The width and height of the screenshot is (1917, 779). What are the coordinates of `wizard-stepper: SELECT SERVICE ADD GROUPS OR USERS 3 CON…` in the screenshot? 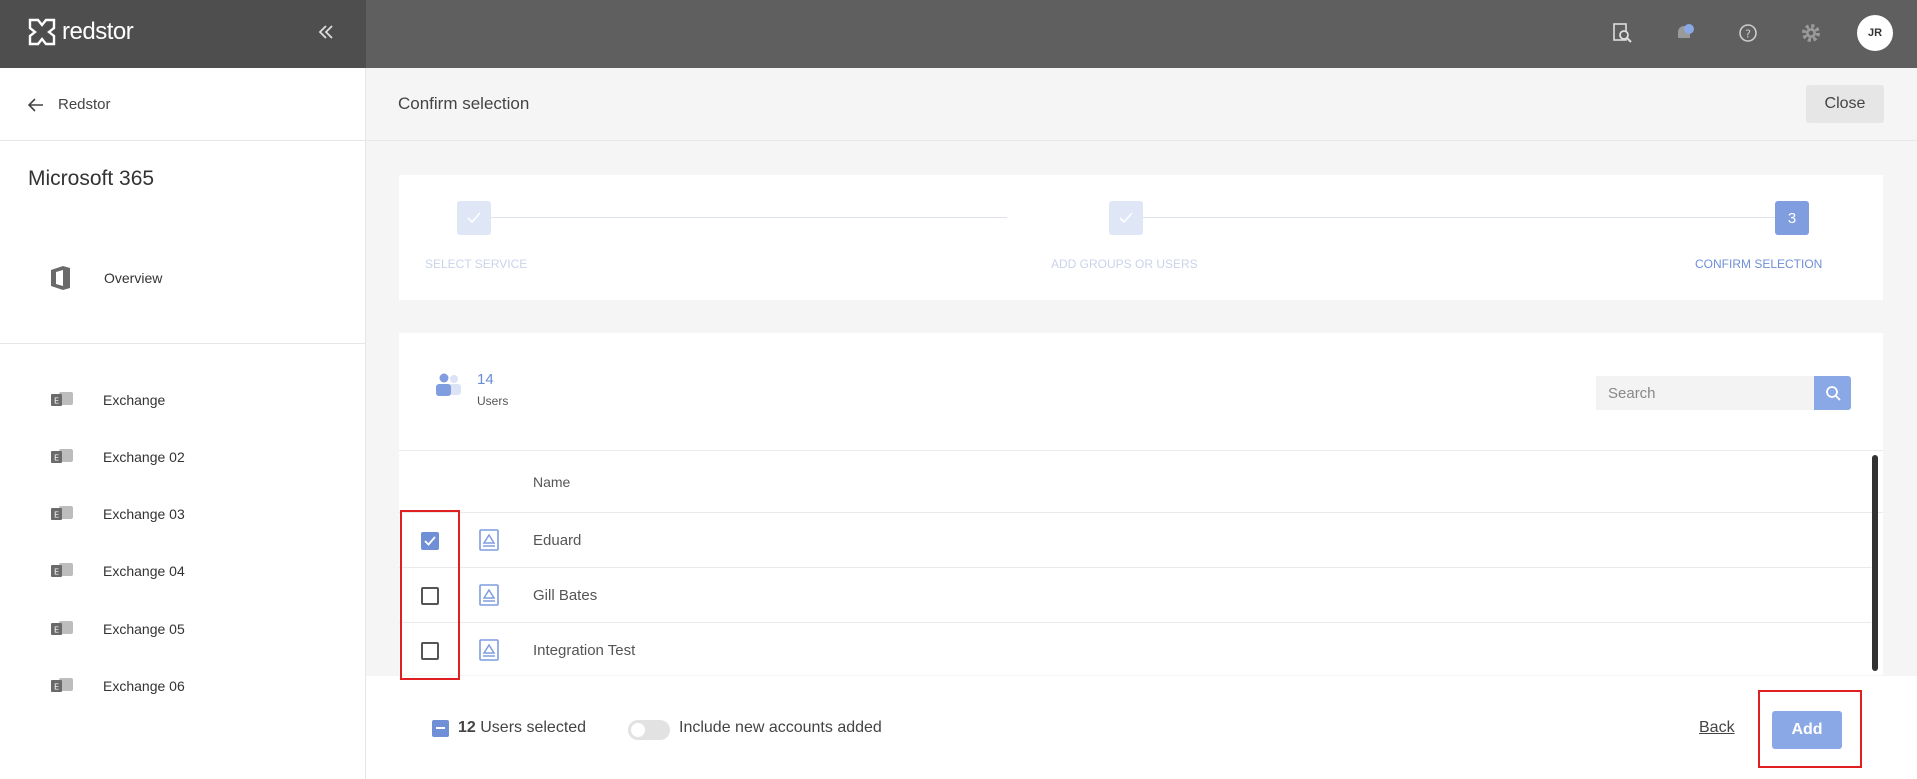 It's located at (1141, 237).